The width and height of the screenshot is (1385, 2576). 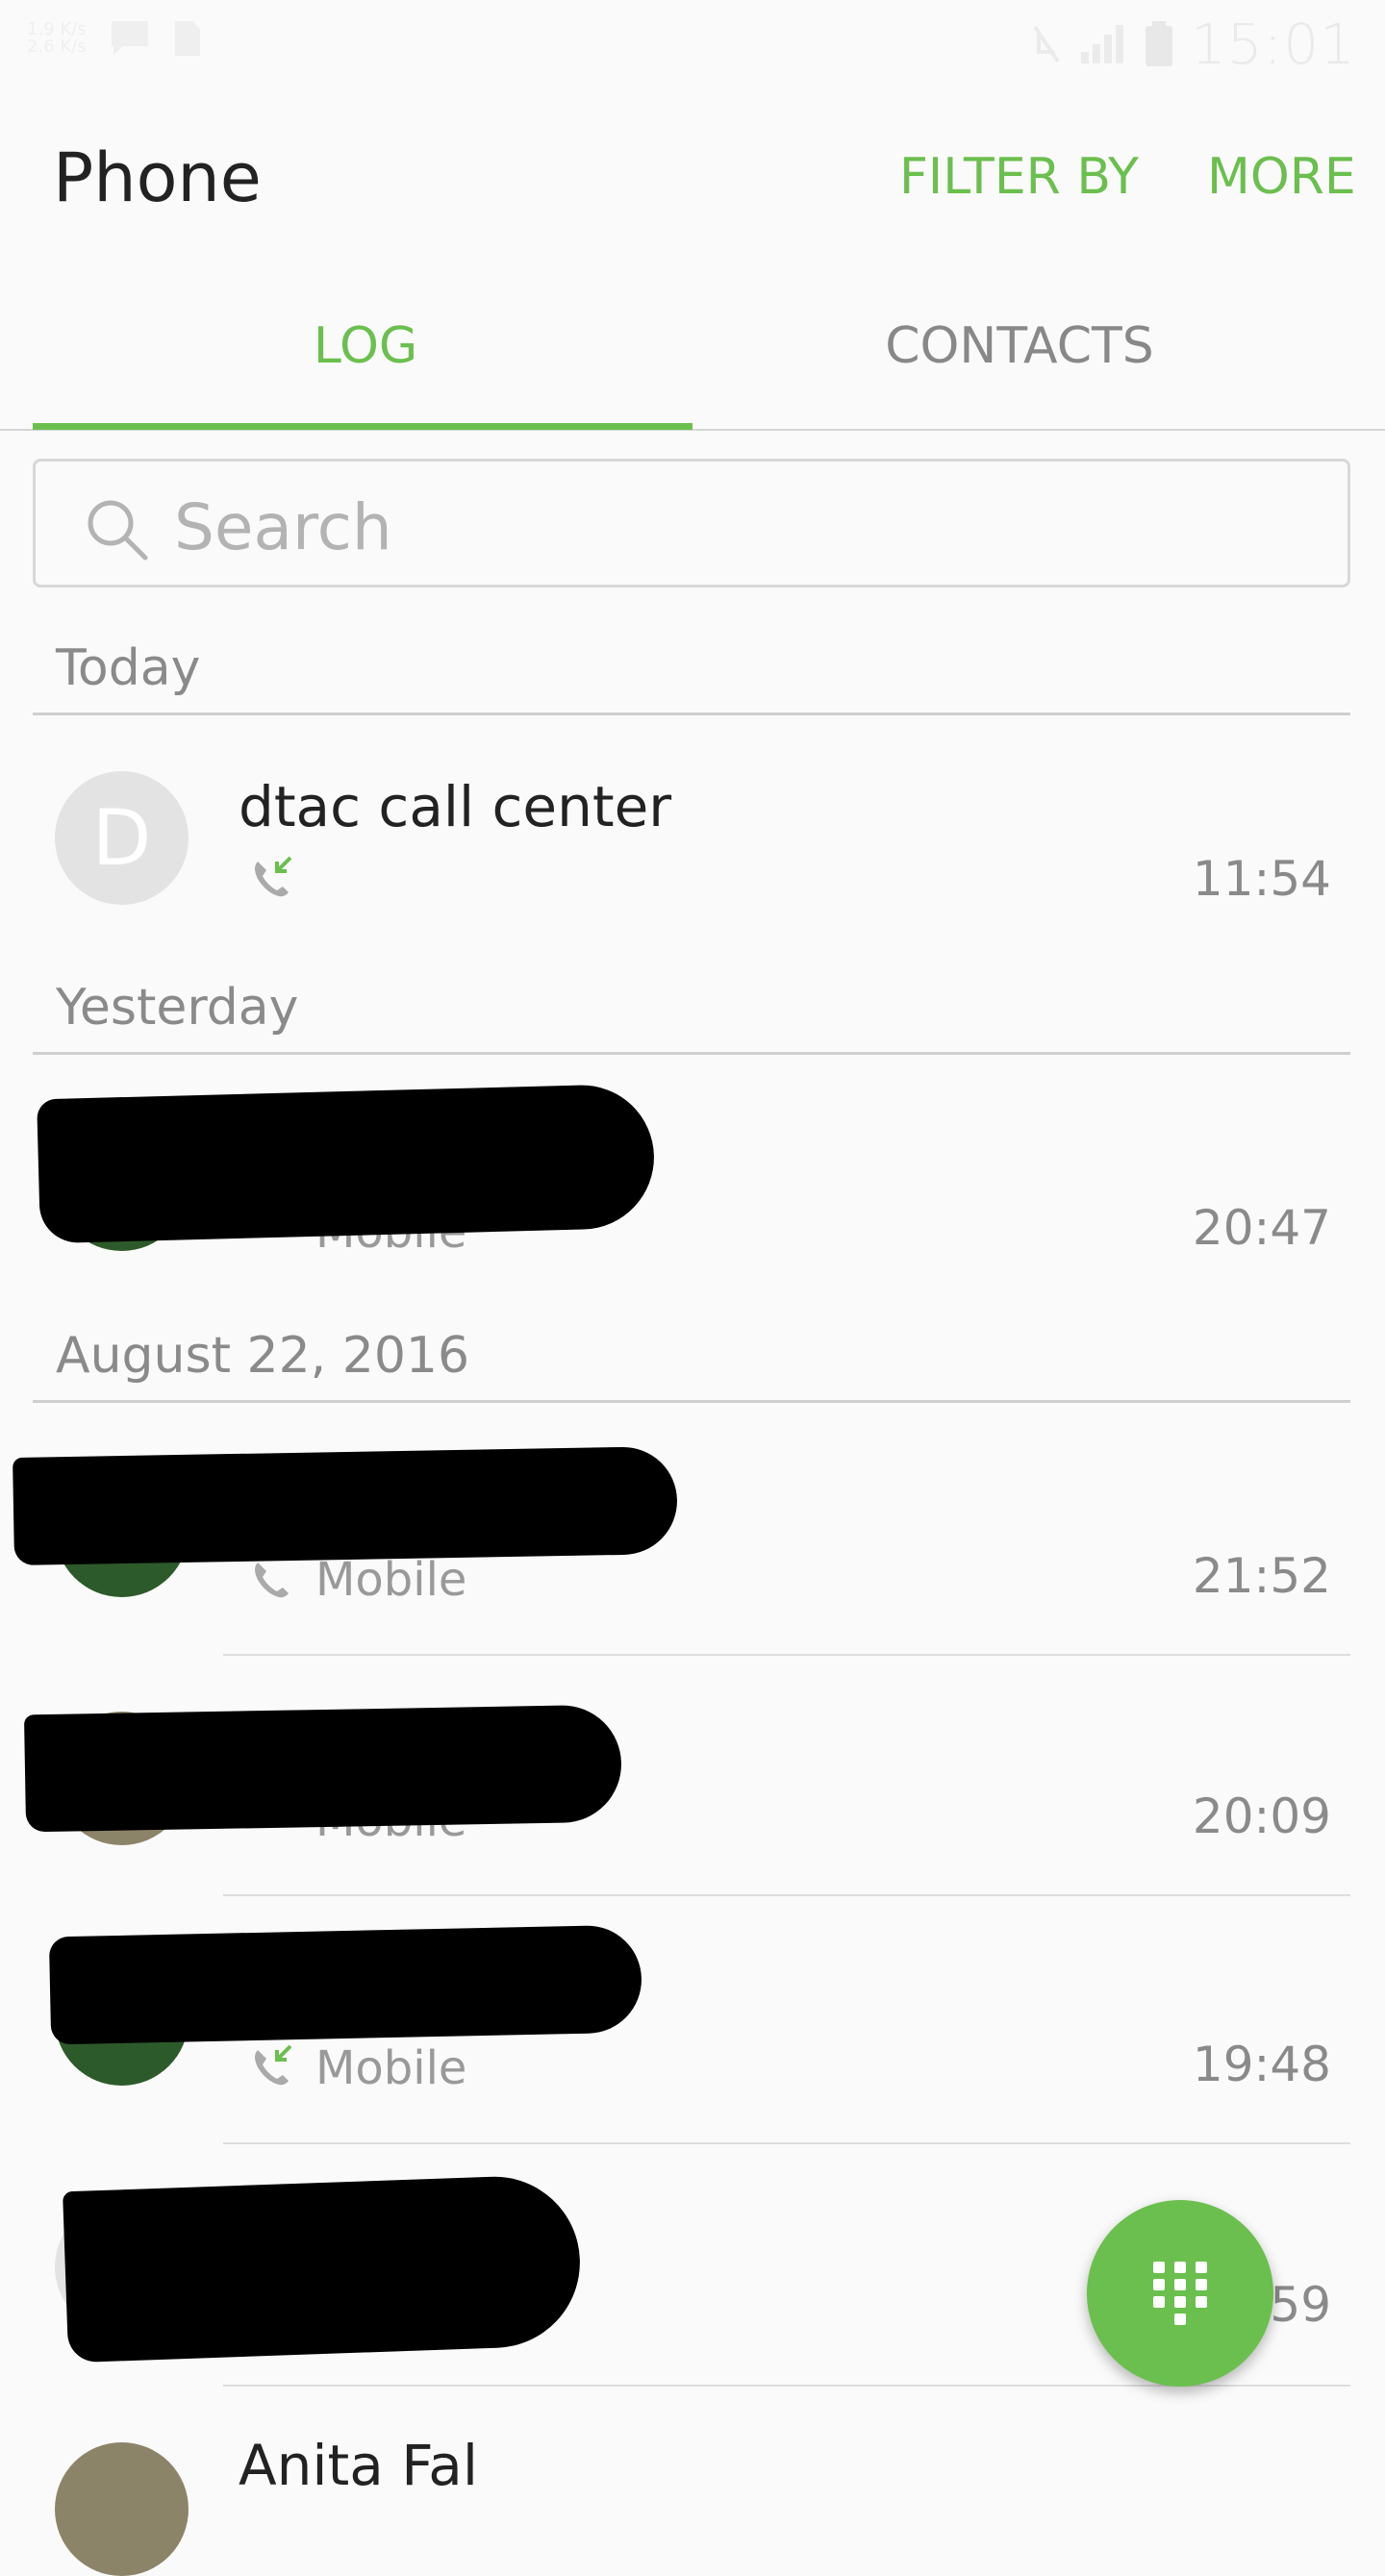 What do you see at coordinates (122, 2509) in the screenshot?
I see `avatar` at bounding box center [122, 2509].